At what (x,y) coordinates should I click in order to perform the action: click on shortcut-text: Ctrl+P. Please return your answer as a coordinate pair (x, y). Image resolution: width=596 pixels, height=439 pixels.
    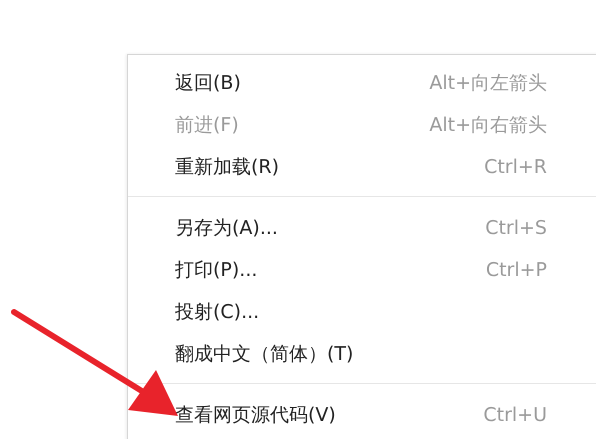
    Looking at the image, I should click on (516, 270).